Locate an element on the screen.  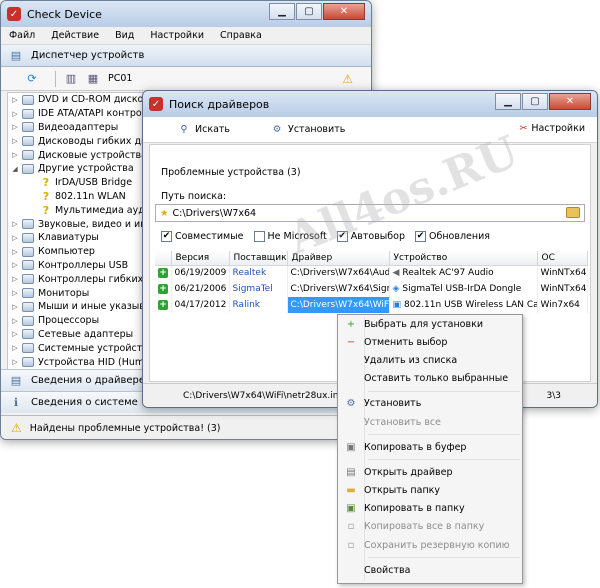
menu-item-label: Копировать все в папку is located at coordinates (424, 527).